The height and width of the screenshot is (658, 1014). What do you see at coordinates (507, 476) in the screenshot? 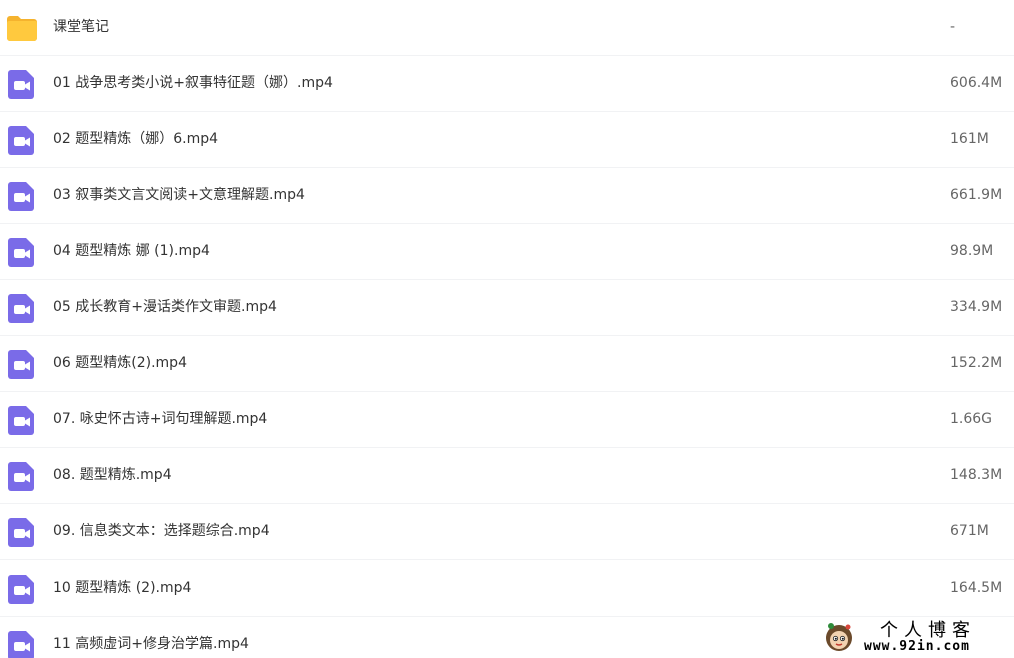
I see `file-row: 08. 题型精炼.mp4 148.3M` at bounding box center [507, 476].